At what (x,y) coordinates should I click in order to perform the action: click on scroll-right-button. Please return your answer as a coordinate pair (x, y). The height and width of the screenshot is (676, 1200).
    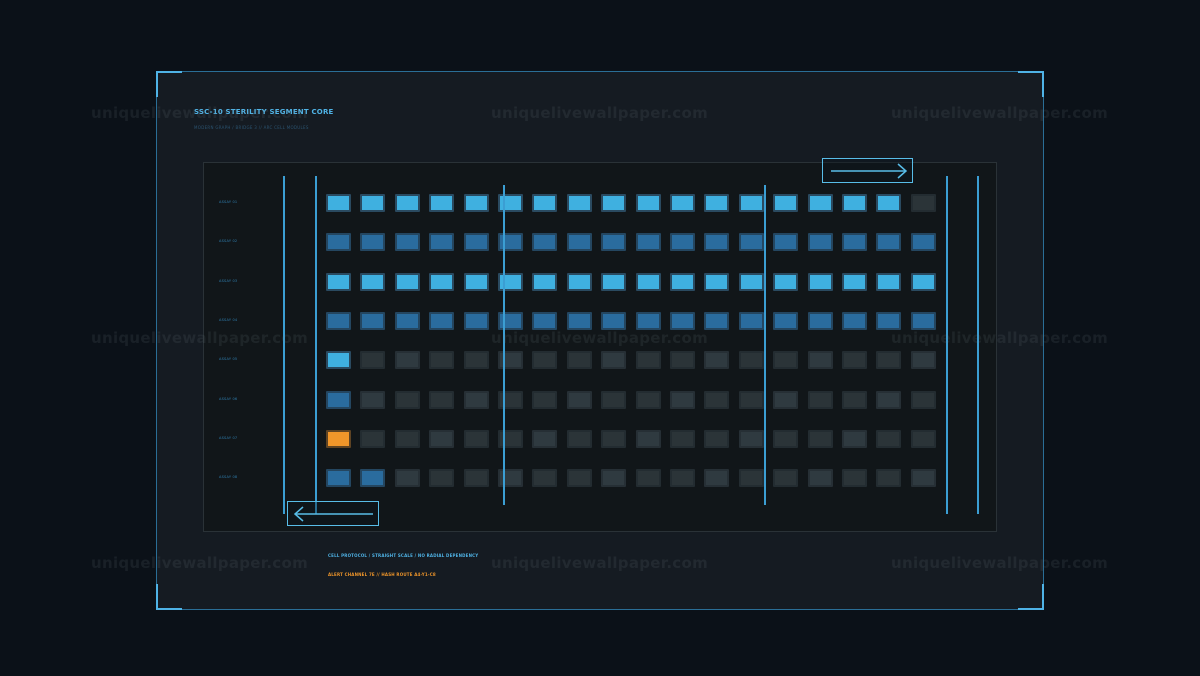
    Looking at the image, I should click on (867, 170).